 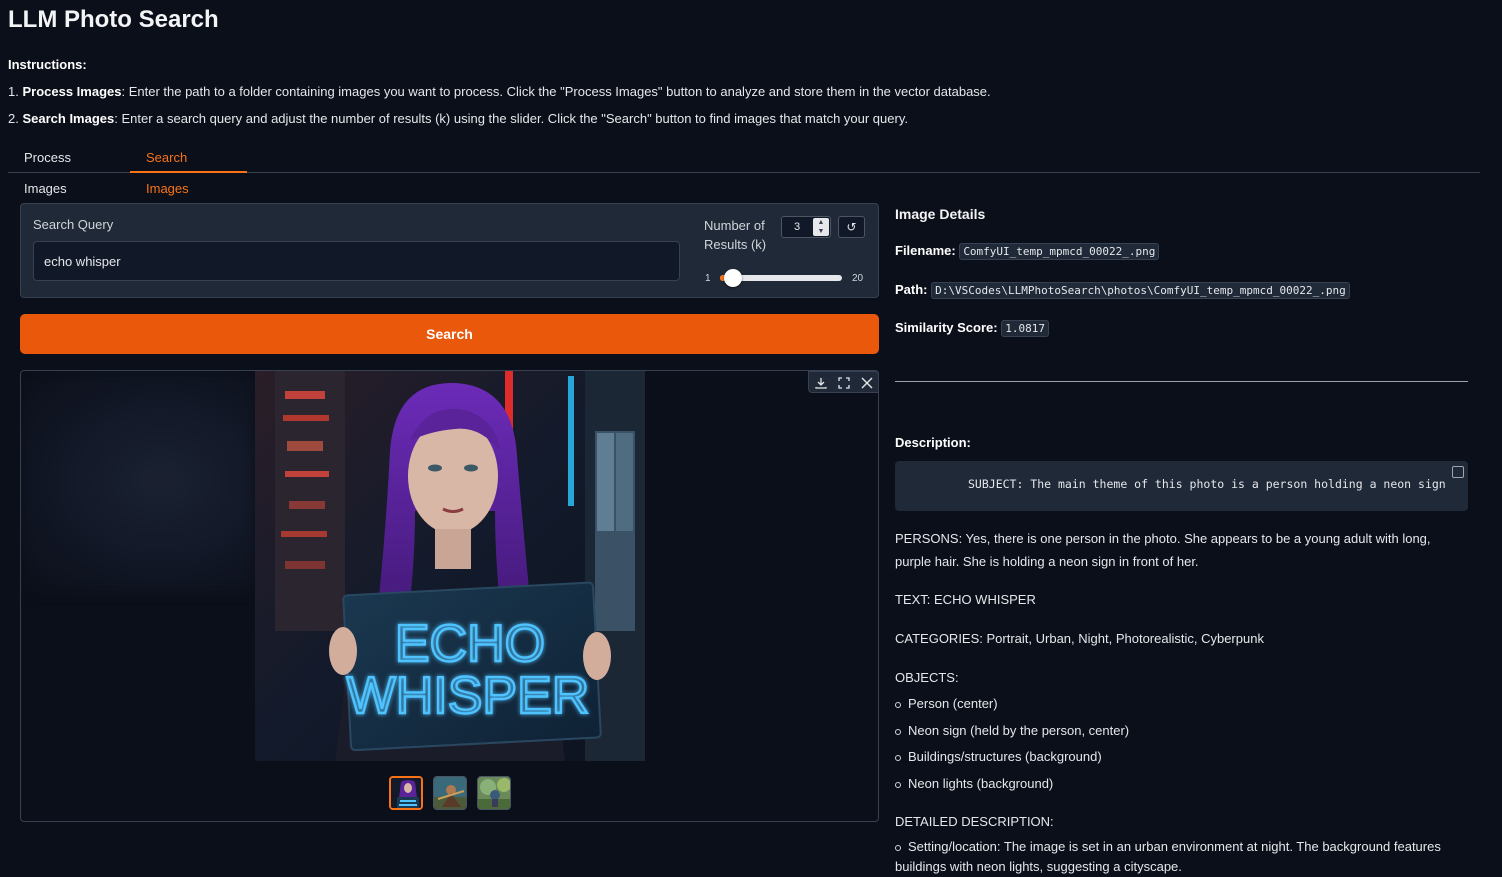 What do you see at coordinates (806, 227) in the screenshot?
I see `k-number-input: 3 ▲ ▼` at bounding box center [806, 227].